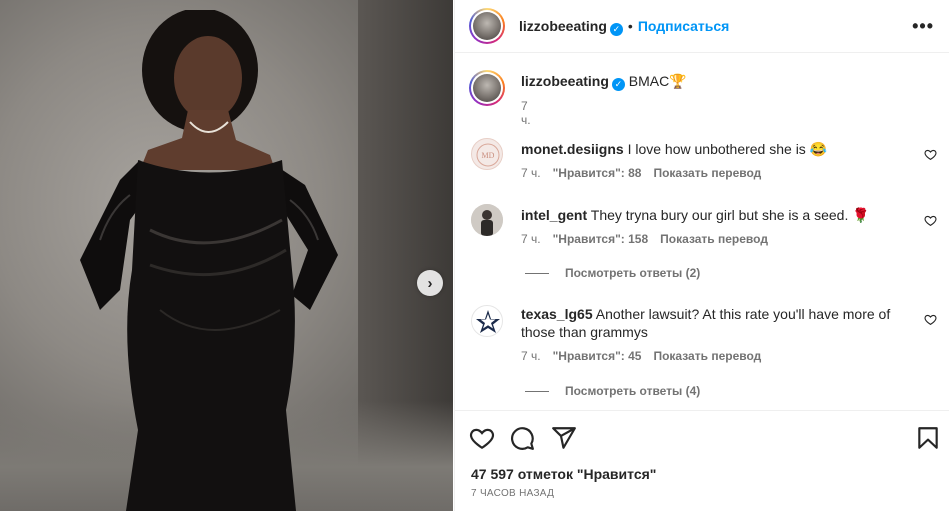 The height and width of the screenshot is (511, 949). I want to click on commenter-avatar: MD, so click(487, 154).